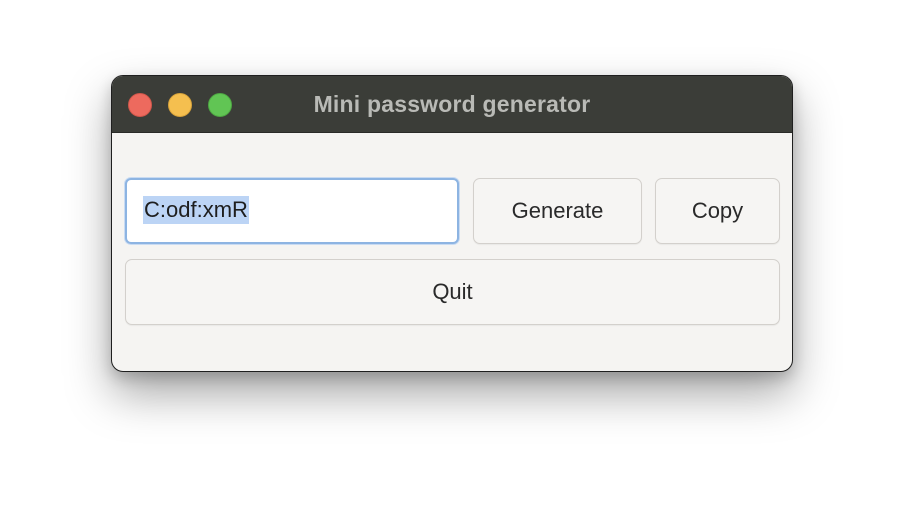 The width and height of the screenshot is (904, 520). Describe the element at coordinates (452, 292) in the screenshot. I see `quit-button: Quit` at that location.